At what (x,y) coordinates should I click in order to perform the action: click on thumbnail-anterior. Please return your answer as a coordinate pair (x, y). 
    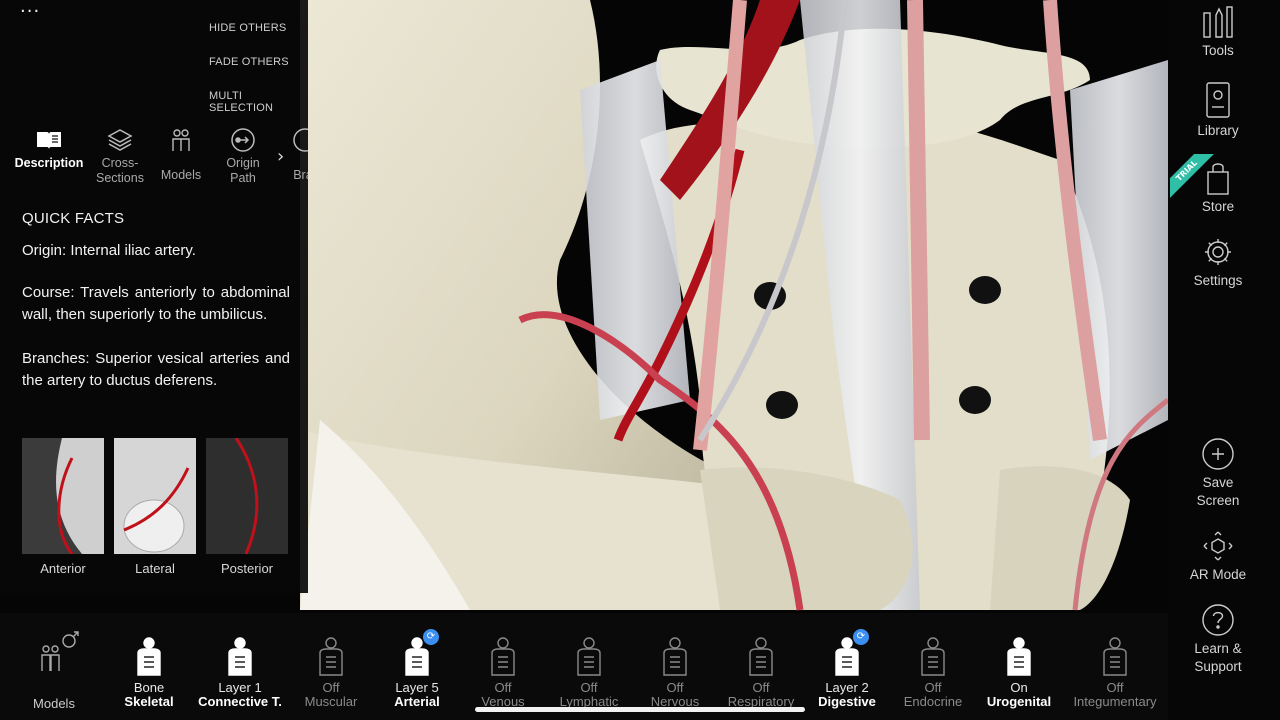
    Looking at the image, I should click on (63, 496).